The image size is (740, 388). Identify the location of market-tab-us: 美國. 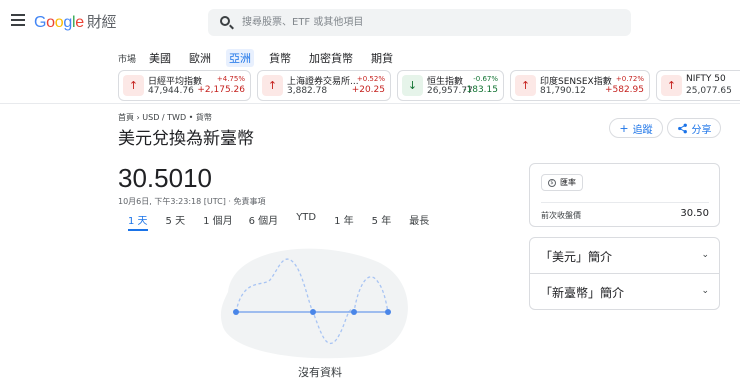
(160, 58).